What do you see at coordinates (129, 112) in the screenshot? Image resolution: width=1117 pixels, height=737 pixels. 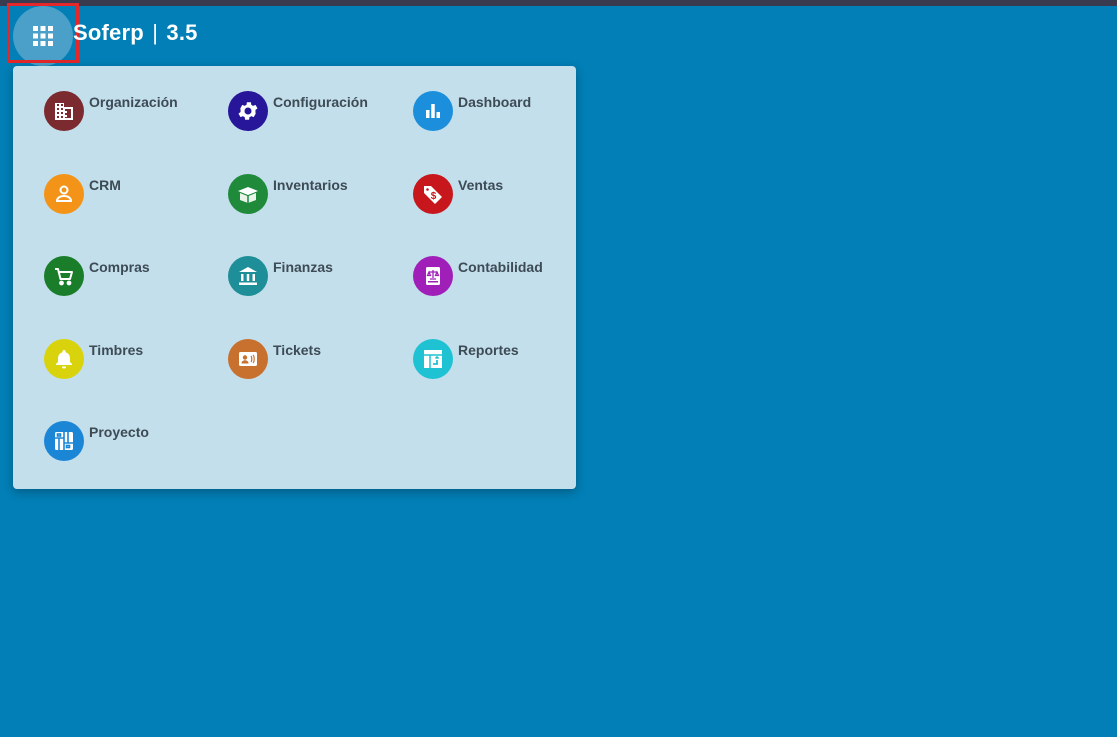 I see `menu-item-organizacion: Organización` at bounding box center [129, 112].